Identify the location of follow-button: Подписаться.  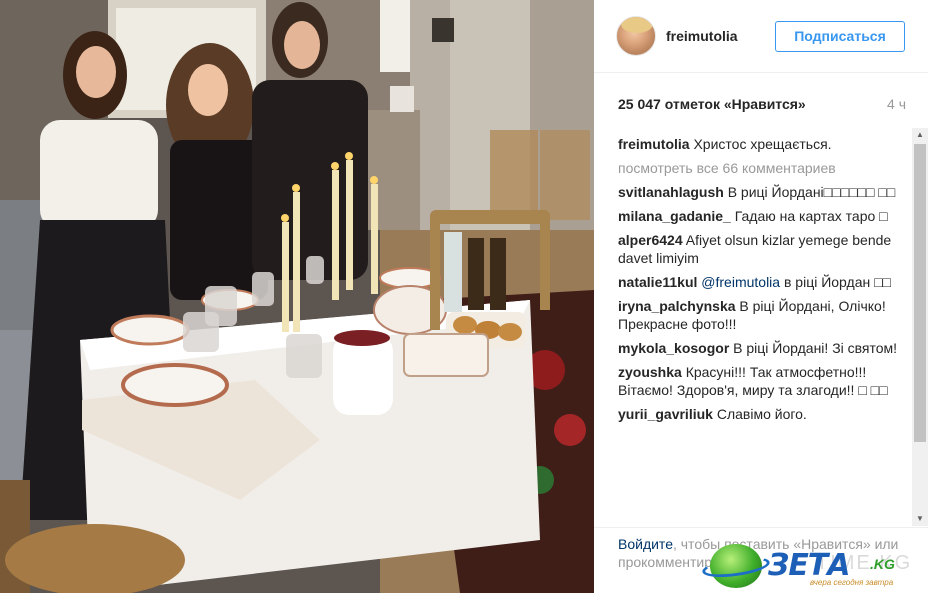
(840, 36).